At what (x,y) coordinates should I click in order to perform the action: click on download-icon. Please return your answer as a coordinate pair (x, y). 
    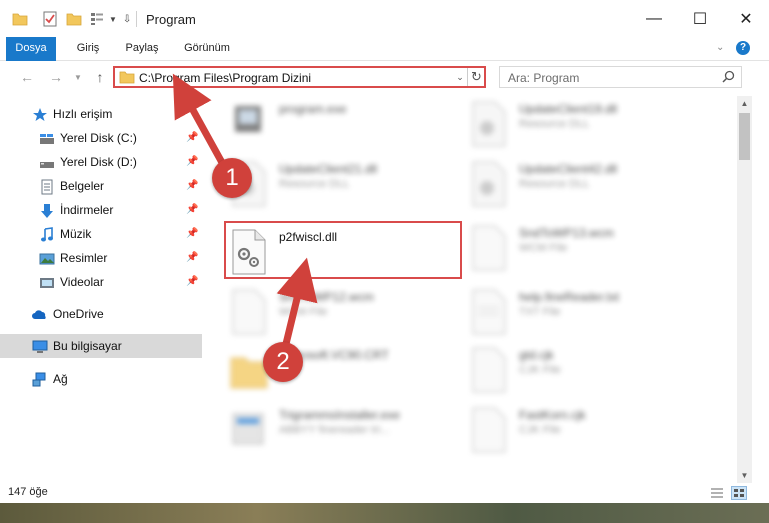
    Looking at the image, I should click on (47, 211).